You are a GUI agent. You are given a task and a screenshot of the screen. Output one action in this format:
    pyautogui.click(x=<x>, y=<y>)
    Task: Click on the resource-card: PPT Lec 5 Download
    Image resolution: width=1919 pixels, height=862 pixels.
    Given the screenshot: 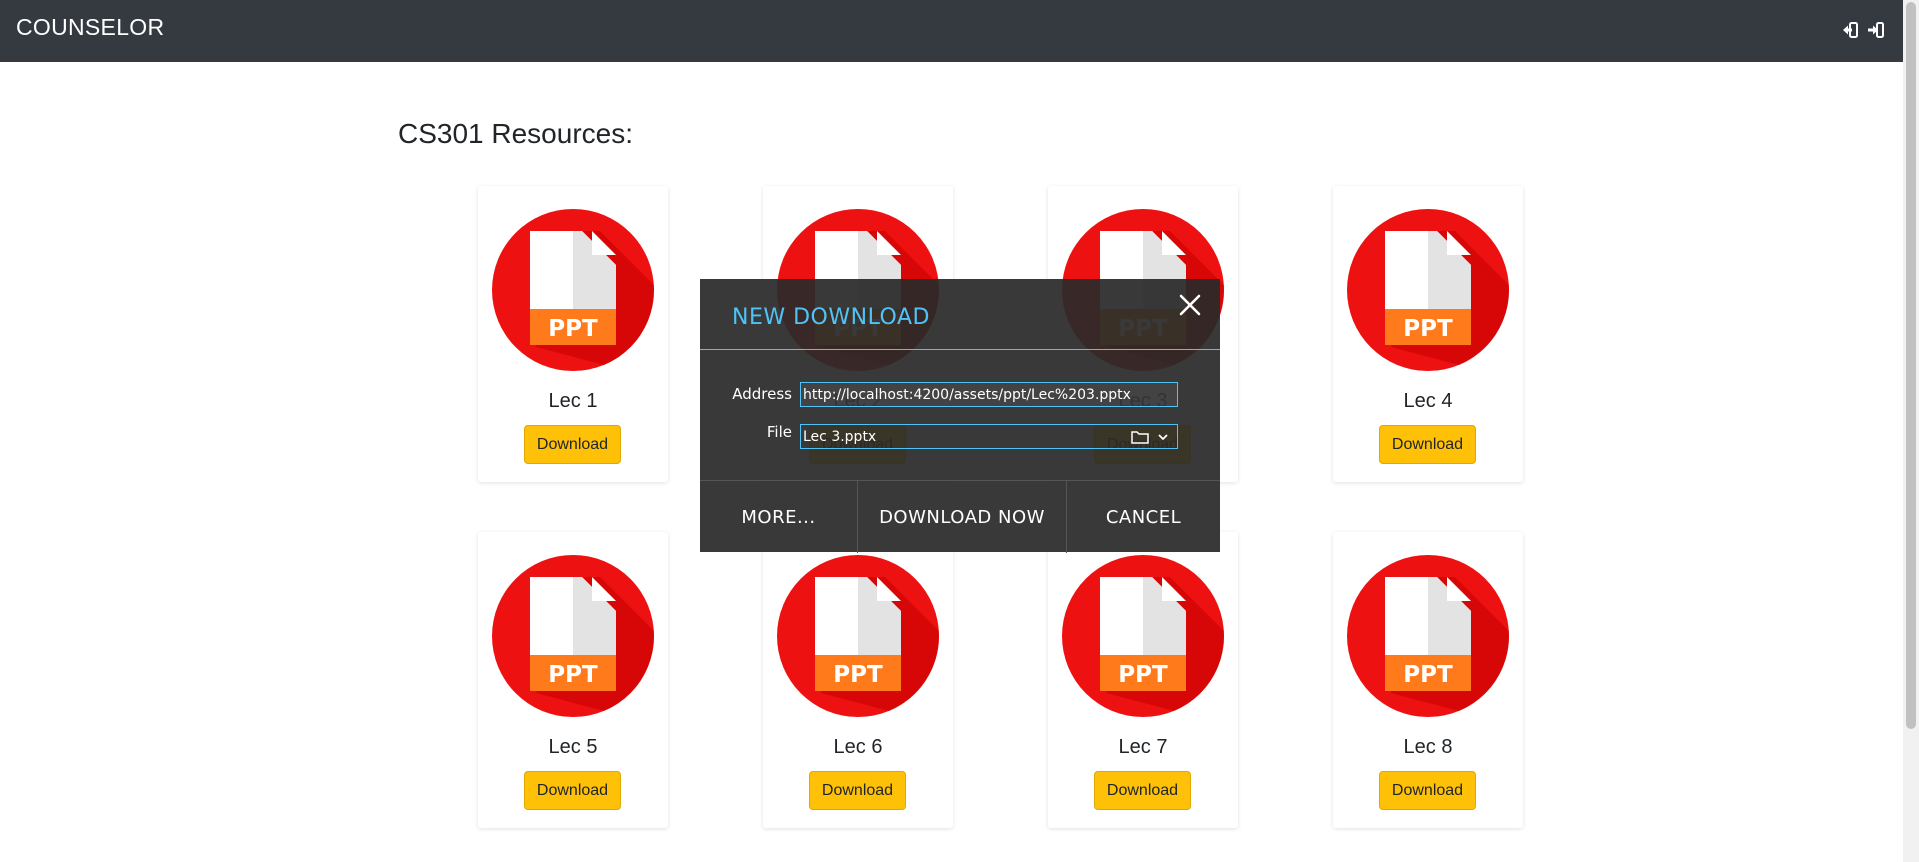 What is the action you would take?
    pyautogui.click(x=573, y=680)
    